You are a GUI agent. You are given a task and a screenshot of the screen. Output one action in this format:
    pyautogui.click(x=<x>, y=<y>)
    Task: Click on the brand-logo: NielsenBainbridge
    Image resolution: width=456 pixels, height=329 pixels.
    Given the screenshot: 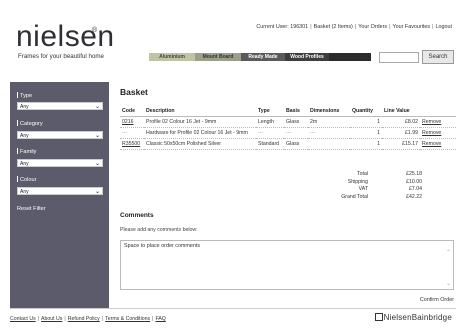 What is the action you would take?
    pyautogui.click(x=413, y=317)
    